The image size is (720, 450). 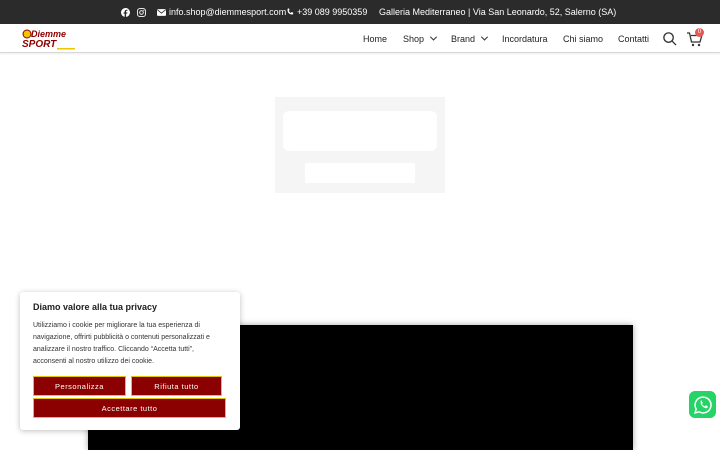 What do you see at coordinates (360, 145) in the screenshot?
I see `hero-logo-faded` at bounding box center [360, 145].